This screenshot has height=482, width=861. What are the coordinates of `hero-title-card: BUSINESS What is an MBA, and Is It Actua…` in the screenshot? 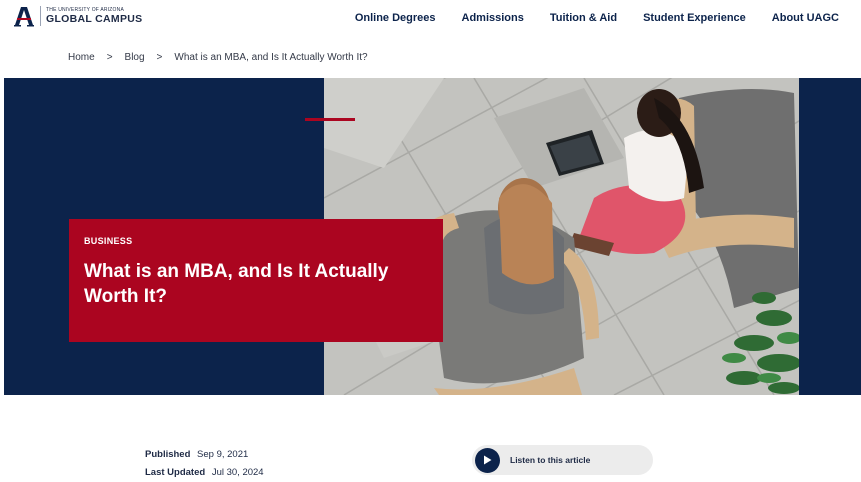 It's located at (256, 280).